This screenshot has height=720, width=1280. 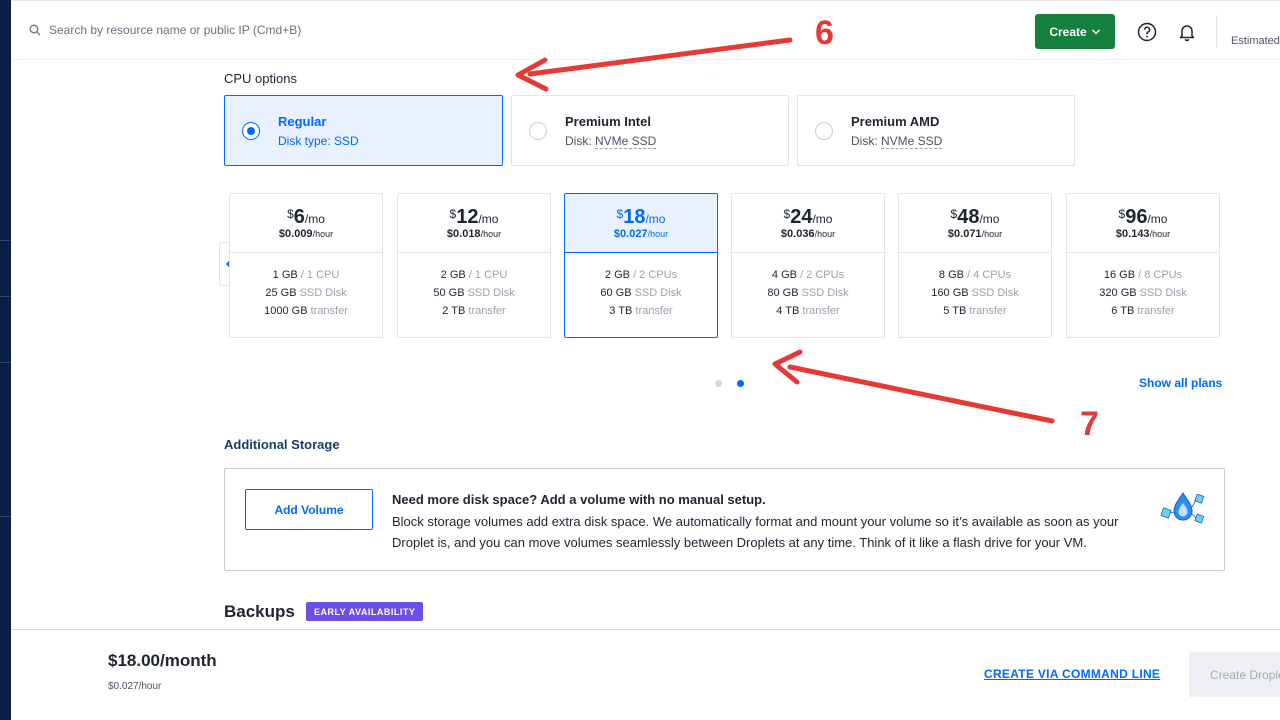 What do you see at coordinates (260, 78) in the screenshot?
I see `cpu-options-title: CPU options` at bounding box center [260, 78].